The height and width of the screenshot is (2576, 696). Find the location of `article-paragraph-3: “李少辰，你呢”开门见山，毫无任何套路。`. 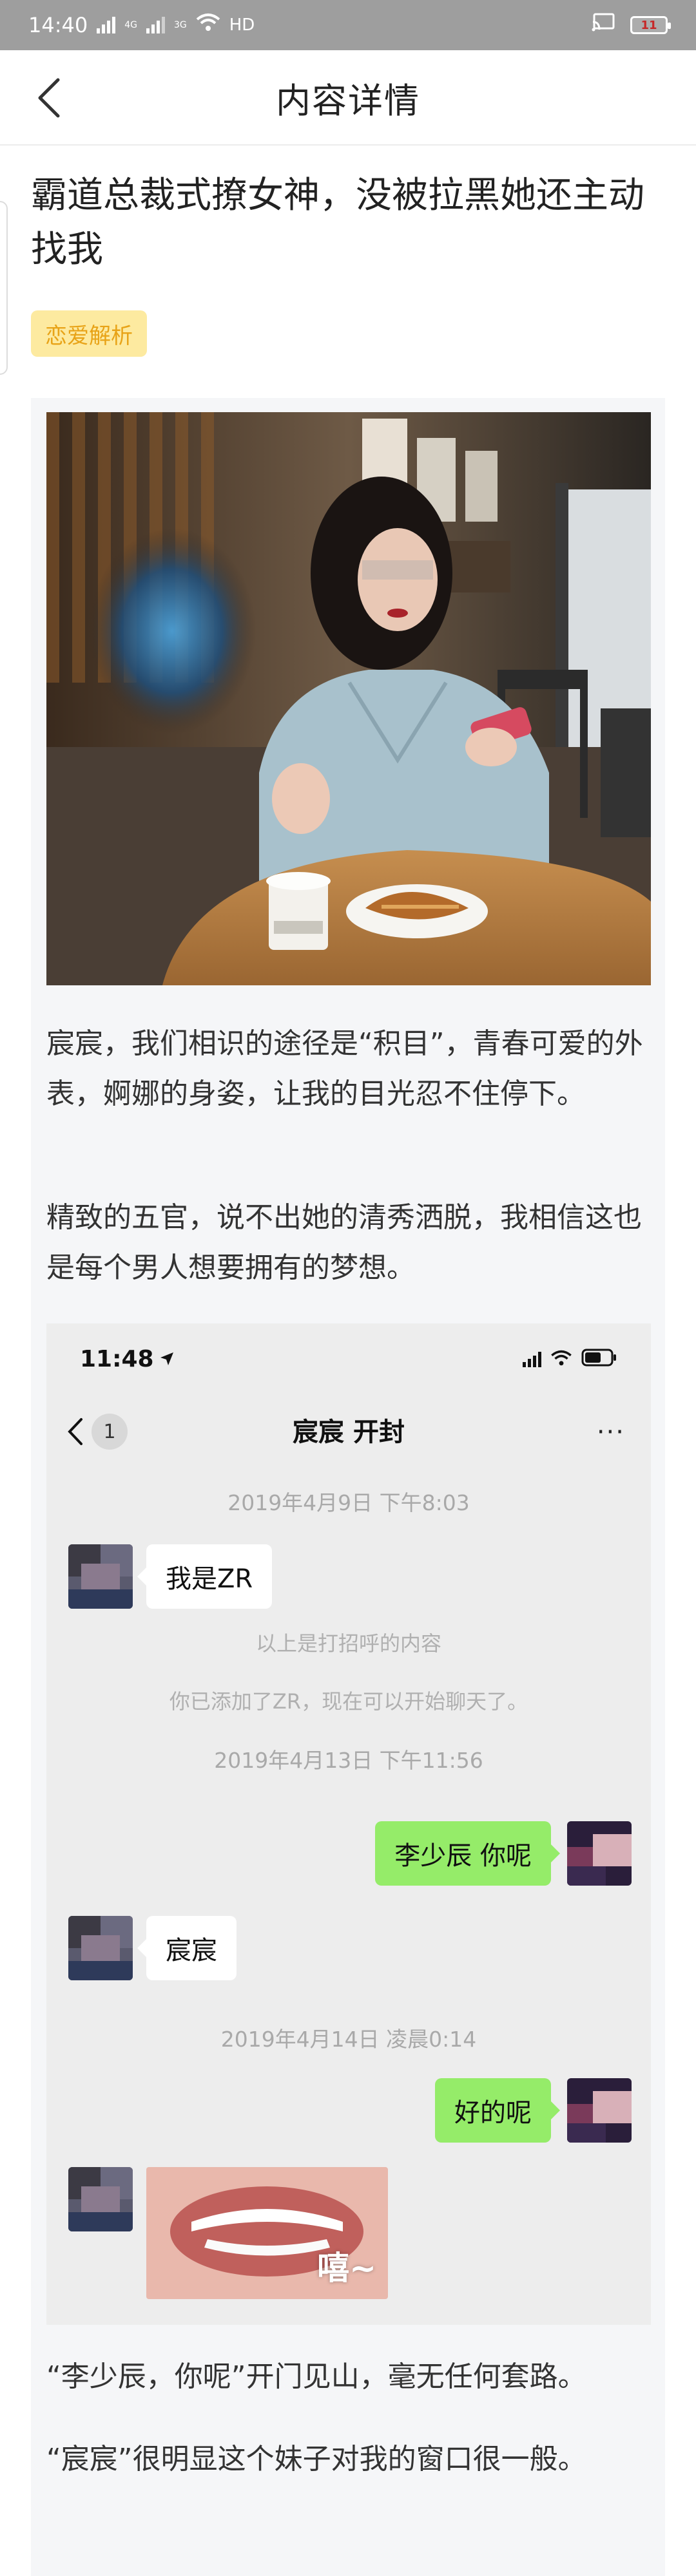

article-paragraph-3: “李少辰，你呢”开门见山，毫无任何套路。 is located at coordinates (316, 2376).